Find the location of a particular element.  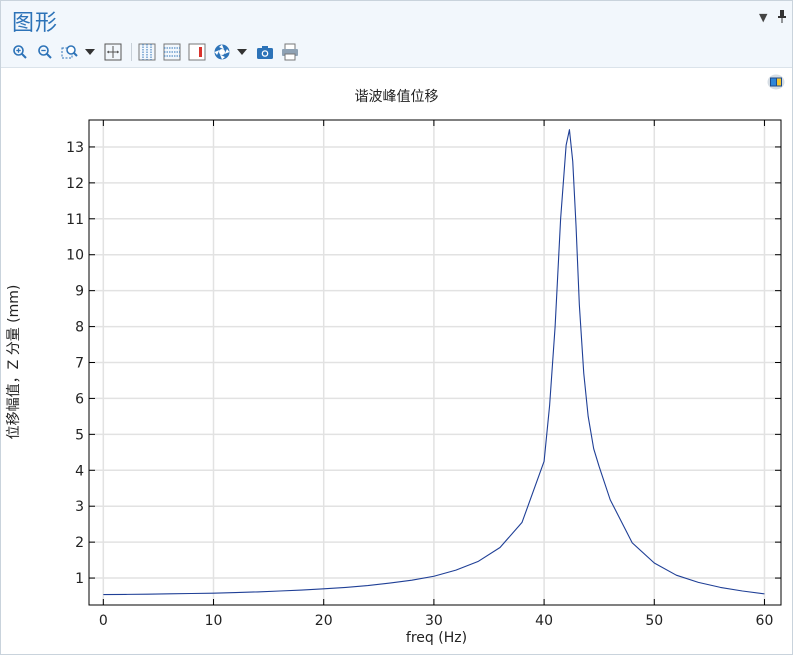

x-tick-label: 50 is located at coordinates (654, 621).